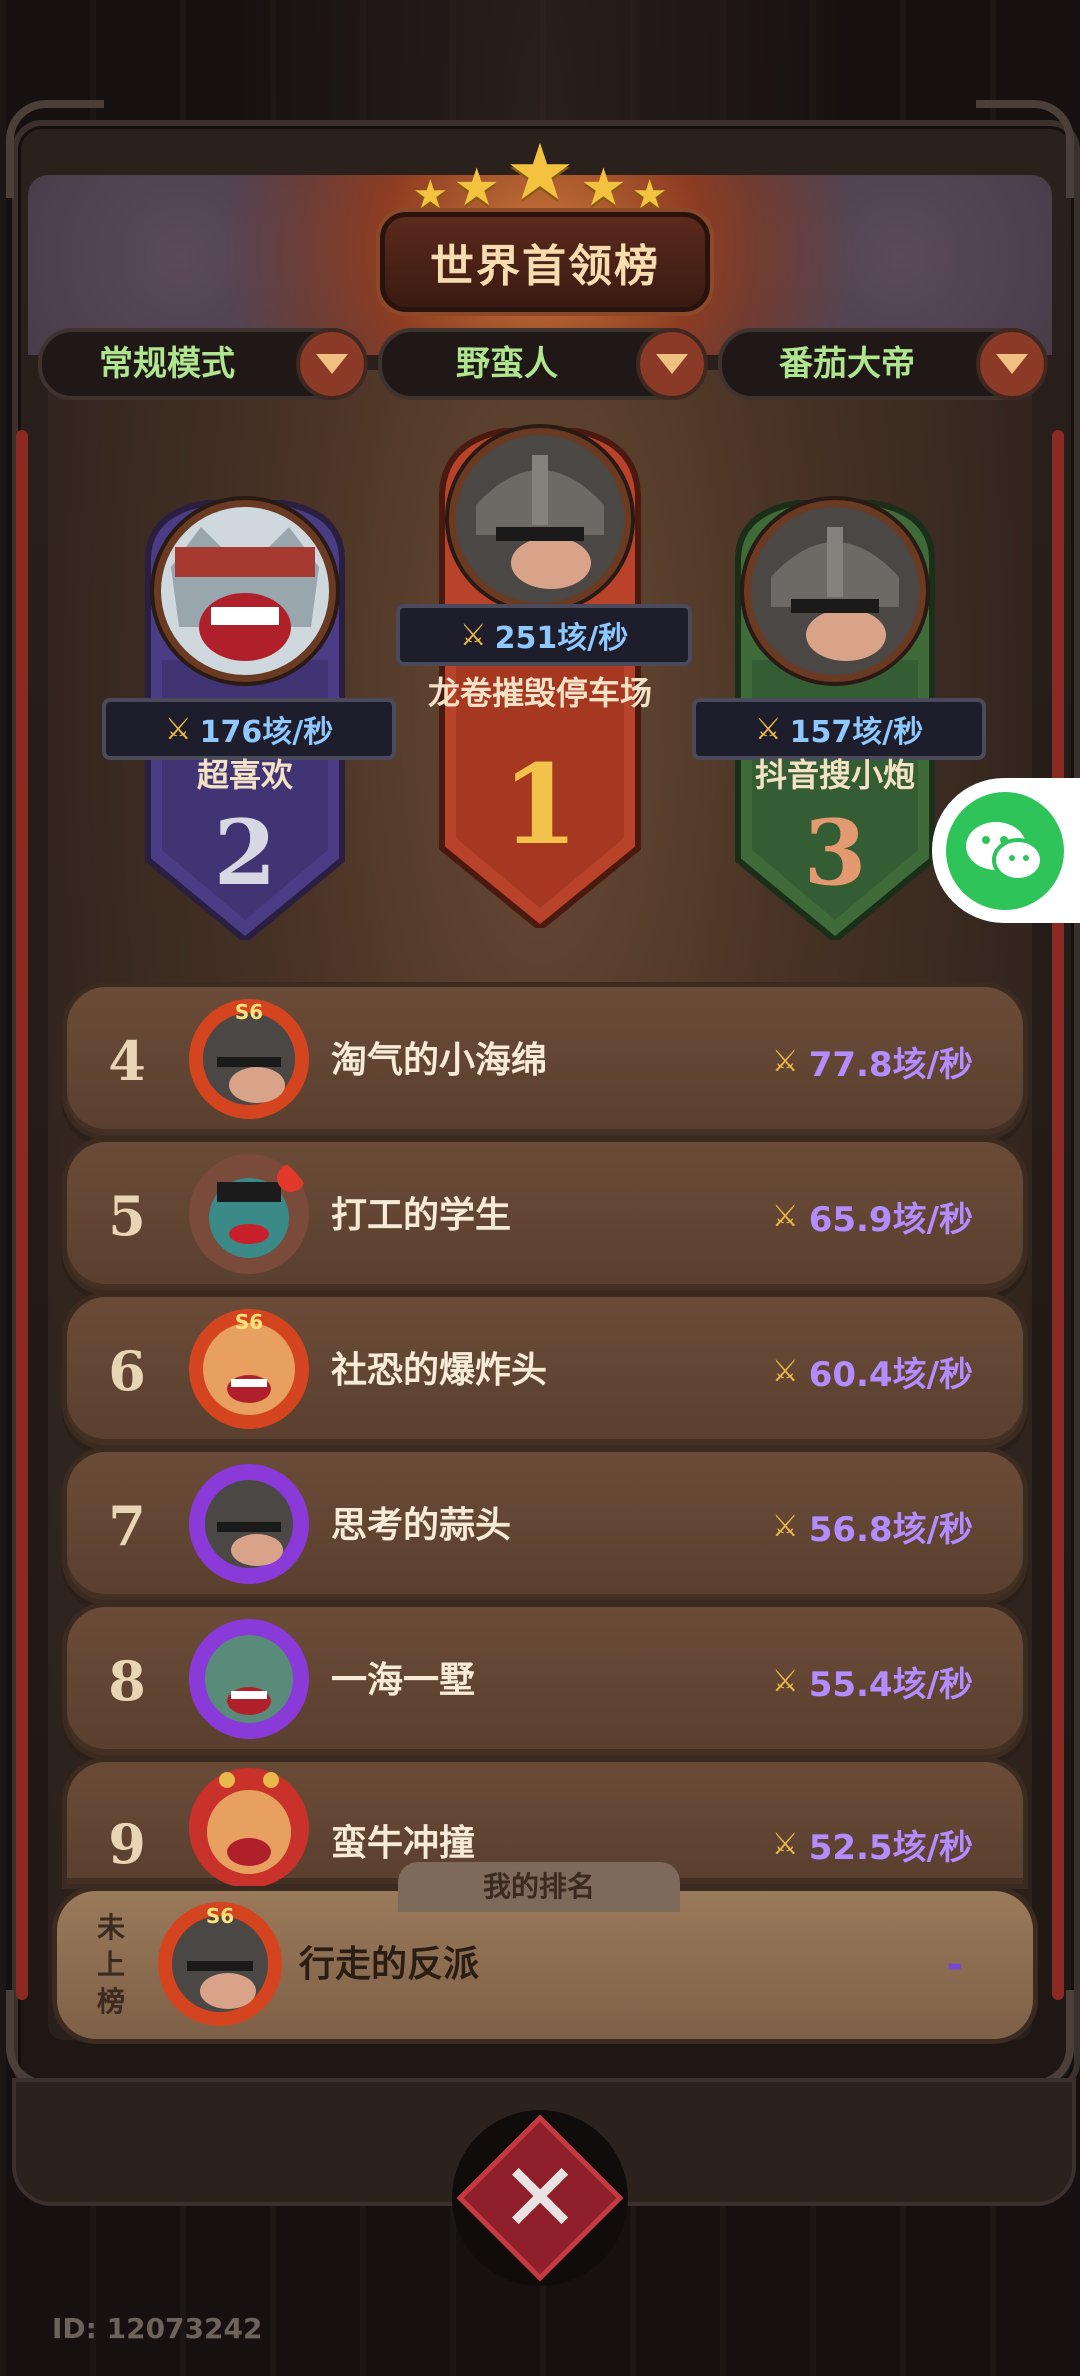  I want to click on podium-name: 抖音搜小炮, so click(834, 775).